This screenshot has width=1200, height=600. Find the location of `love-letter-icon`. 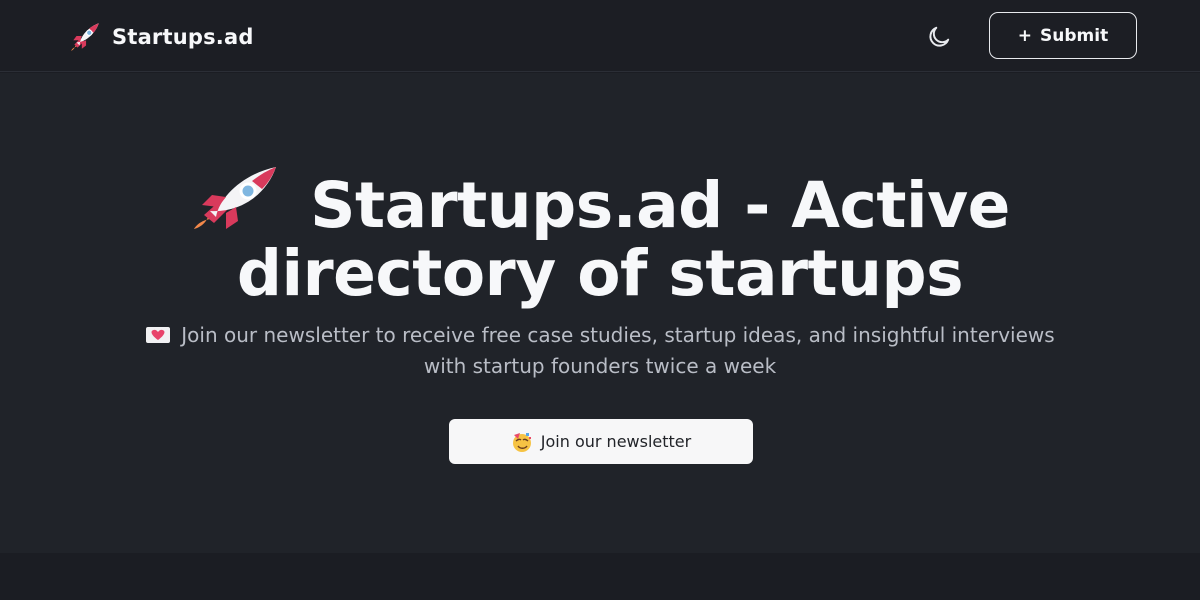

love-letter-icon is located at coordinates (158, 335).